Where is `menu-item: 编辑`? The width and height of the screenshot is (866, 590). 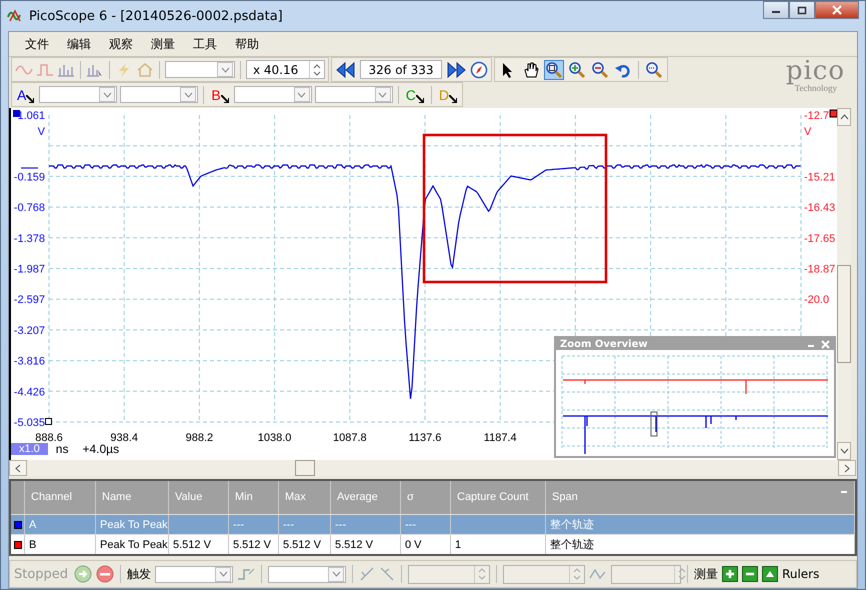 menu-item: 编辑 is located at coordinates (79, 44).